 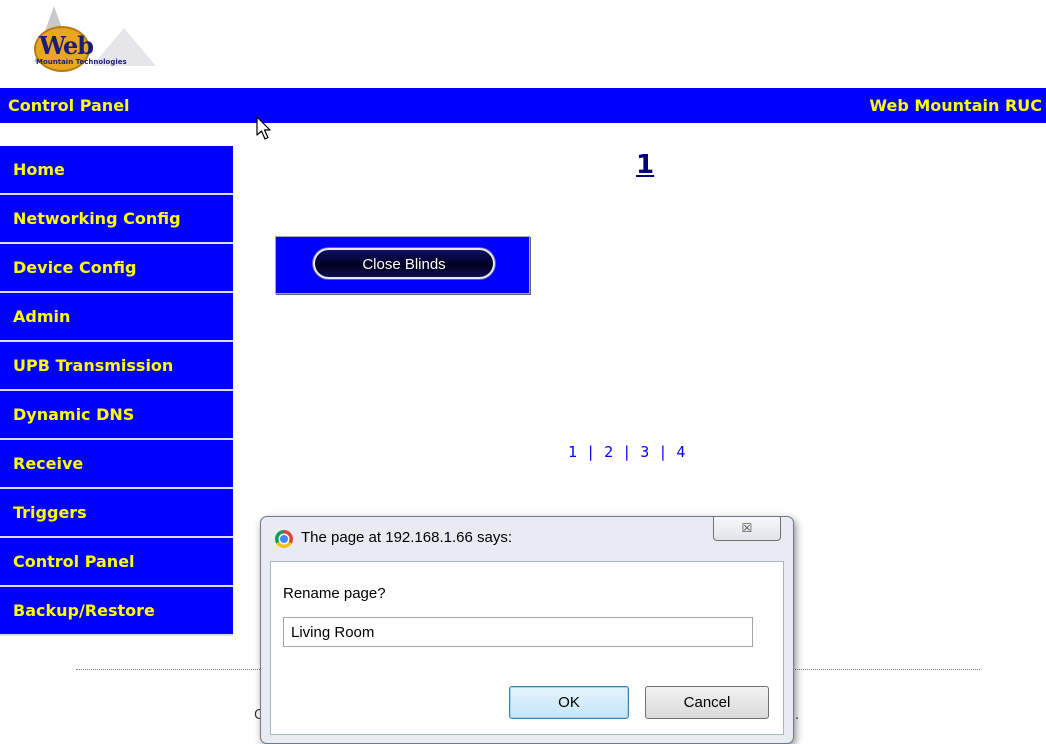 I want to click on sidebar-item-receive: Receive, so click(x=116, y=464).